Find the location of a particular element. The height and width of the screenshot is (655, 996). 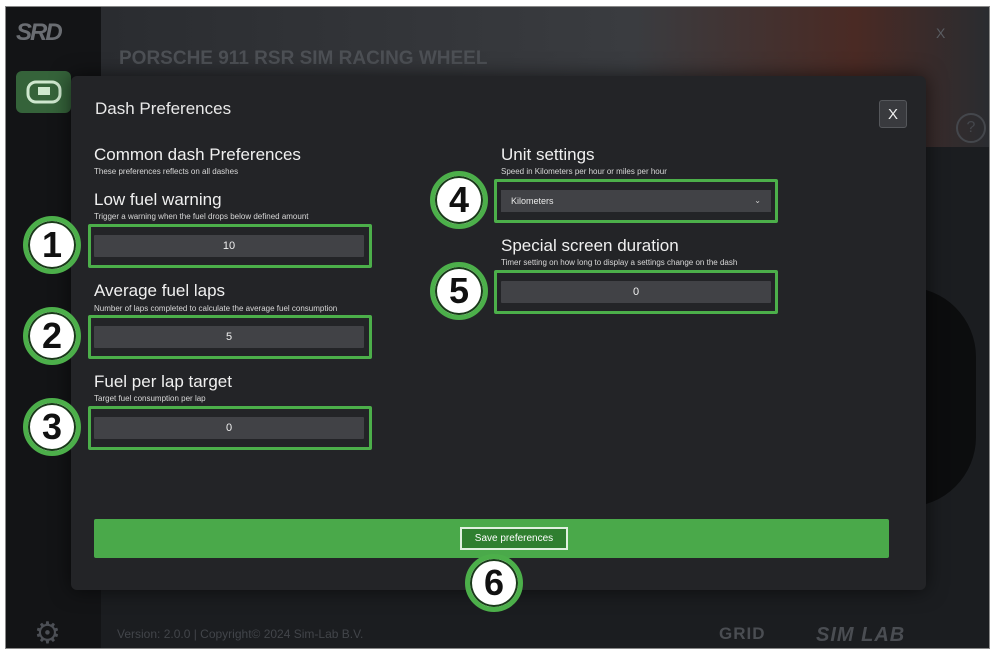

callout-badge-1: 1 is located at coordinates (52, 245).